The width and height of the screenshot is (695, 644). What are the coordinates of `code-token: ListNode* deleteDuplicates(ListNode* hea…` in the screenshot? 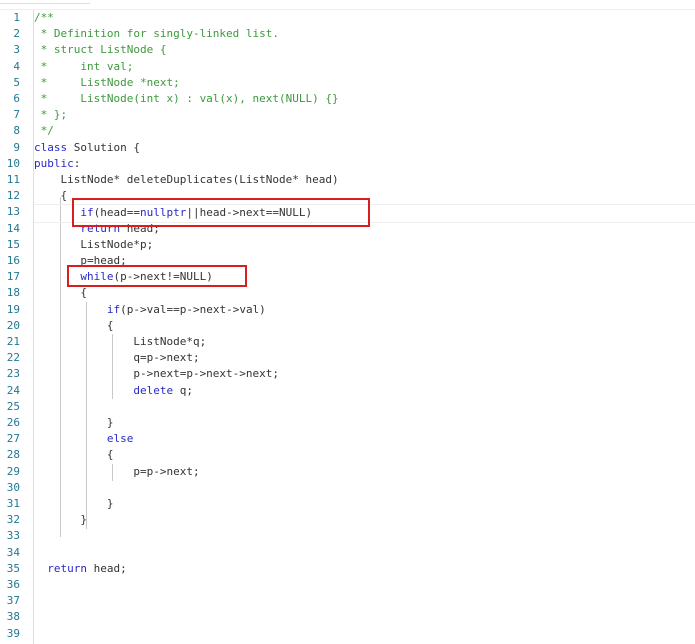 It's located at (186, 179).